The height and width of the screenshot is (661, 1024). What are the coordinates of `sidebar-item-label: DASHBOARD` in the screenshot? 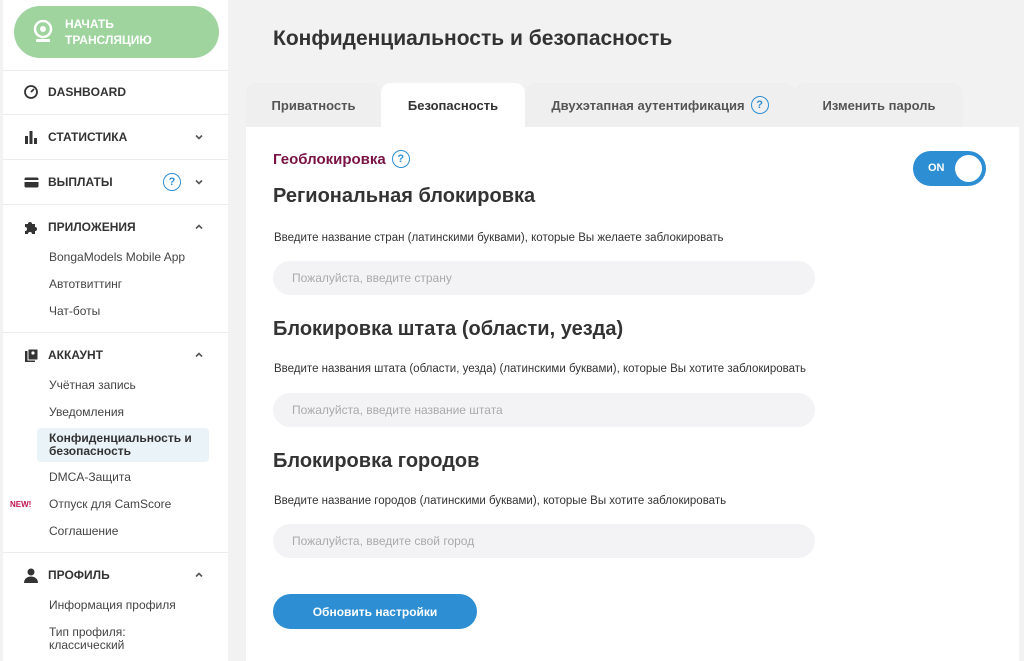 It's located at (87, 92).